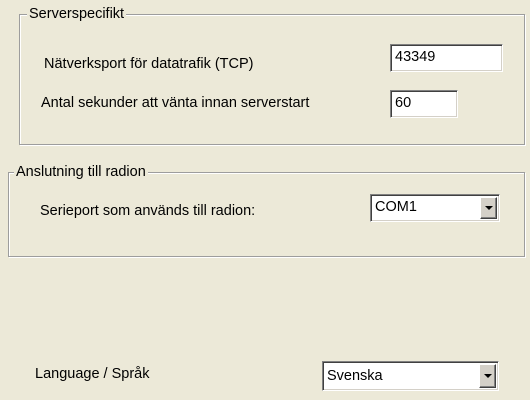 This screenshot has width=530, height=400. I want to click on language-dropdown-button, so click(487, 376).